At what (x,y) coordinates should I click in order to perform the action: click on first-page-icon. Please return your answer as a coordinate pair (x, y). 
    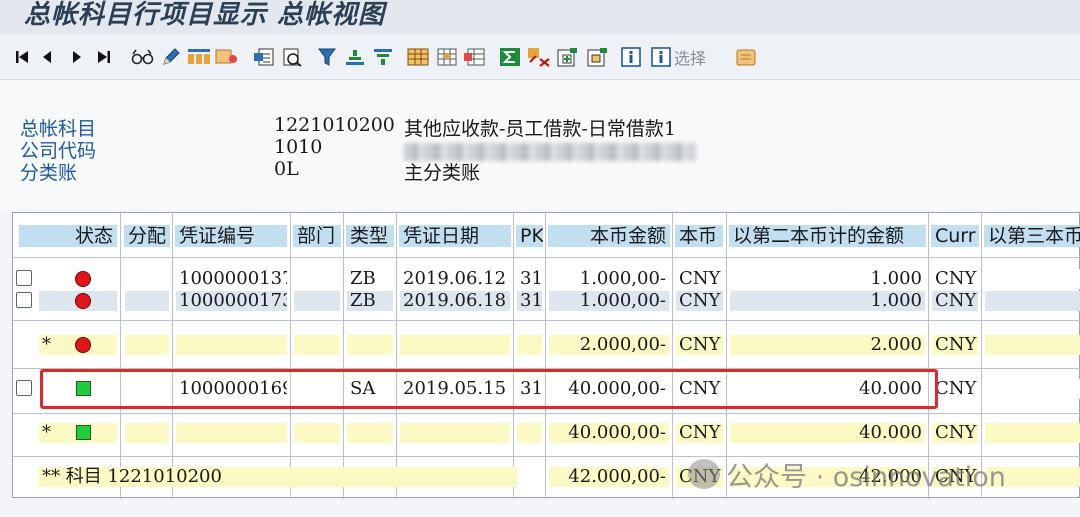
    Looking at the image, I should click on (22, 57).